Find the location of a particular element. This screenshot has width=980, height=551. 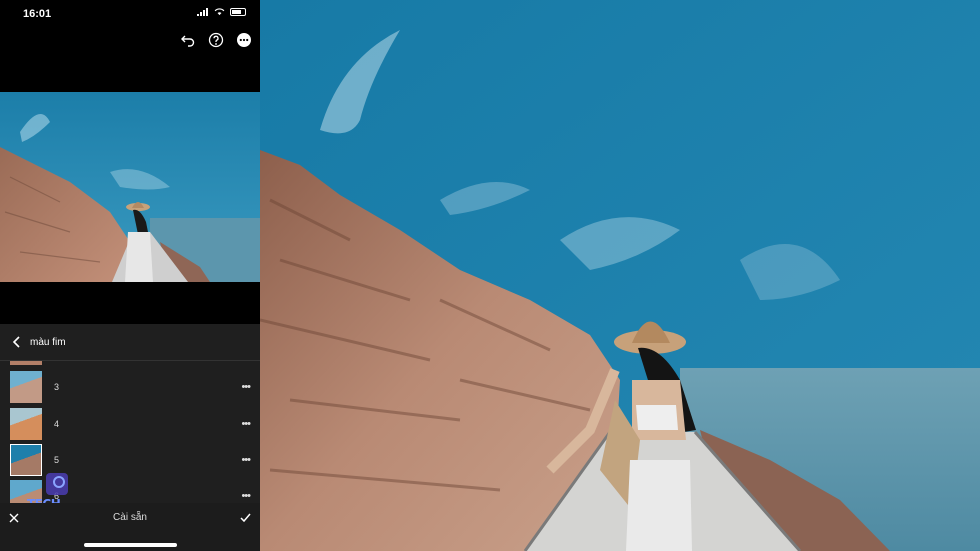

status-icons is located at coordinates (221, 12).